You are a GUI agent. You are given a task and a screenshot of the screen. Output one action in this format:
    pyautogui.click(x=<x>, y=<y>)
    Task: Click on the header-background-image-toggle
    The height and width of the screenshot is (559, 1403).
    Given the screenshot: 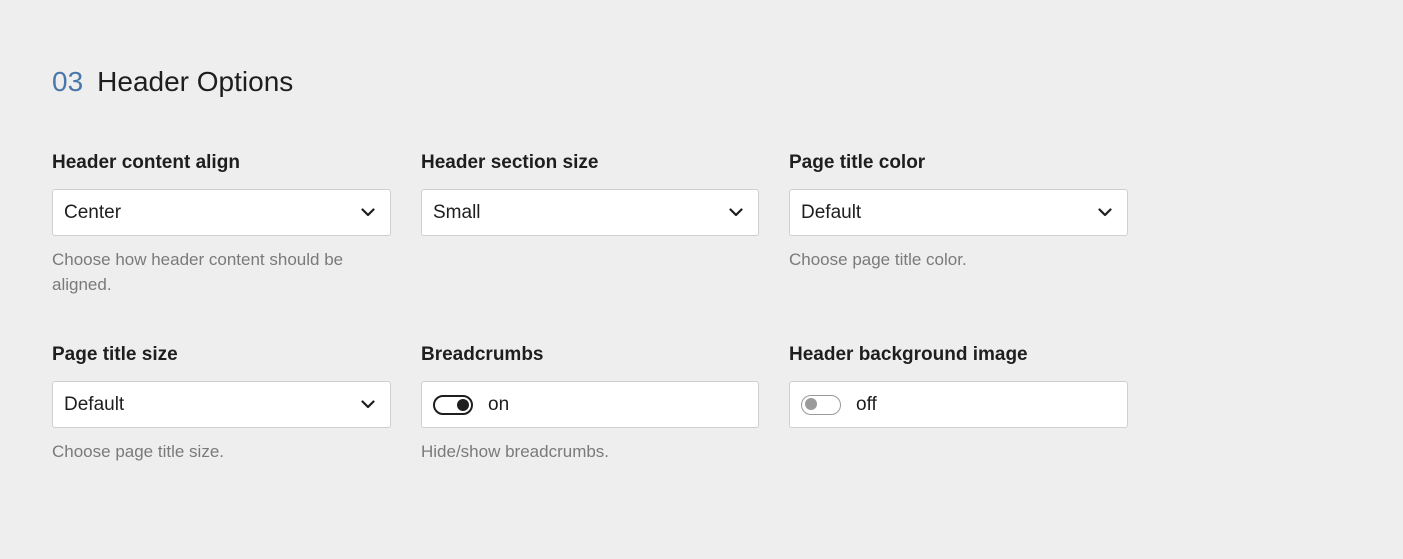 What is the action you would take?
    pyautogui.click(x=821, y=404)
    